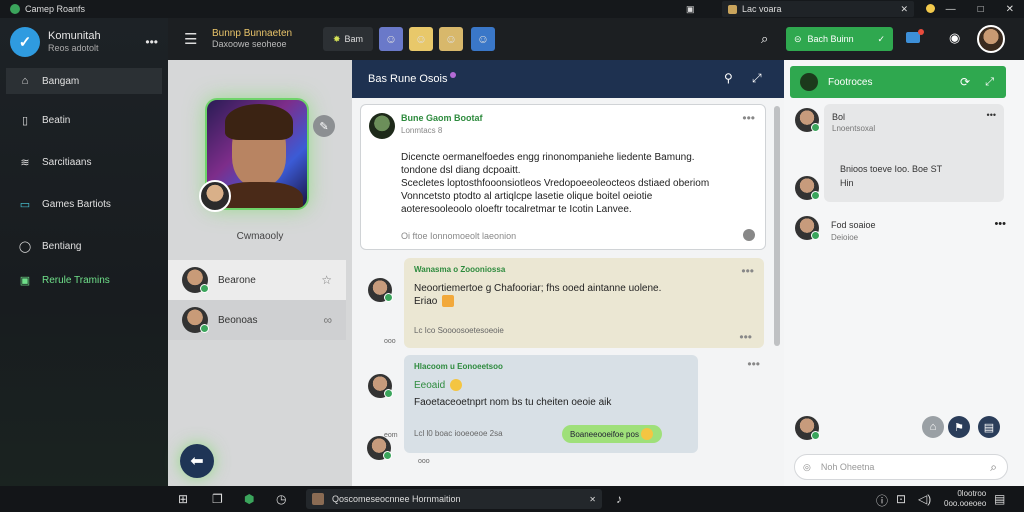 Image resolution: width=1024 pixels, height=512 pixels. What do you see at coordinates (924, 499) in the screenshot?
I see `volume-icon: ◁)` at bounding box center [924, 499].